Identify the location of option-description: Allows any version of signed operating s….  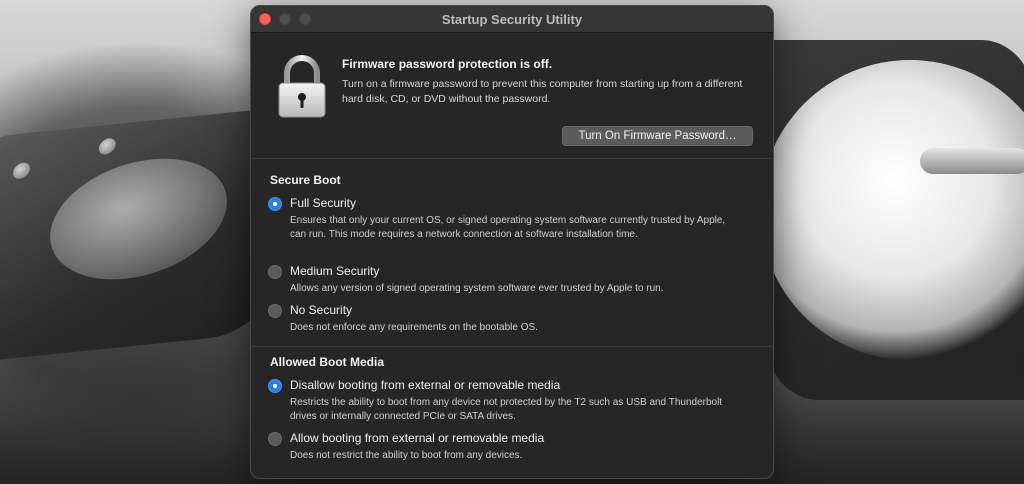
(477, 288).